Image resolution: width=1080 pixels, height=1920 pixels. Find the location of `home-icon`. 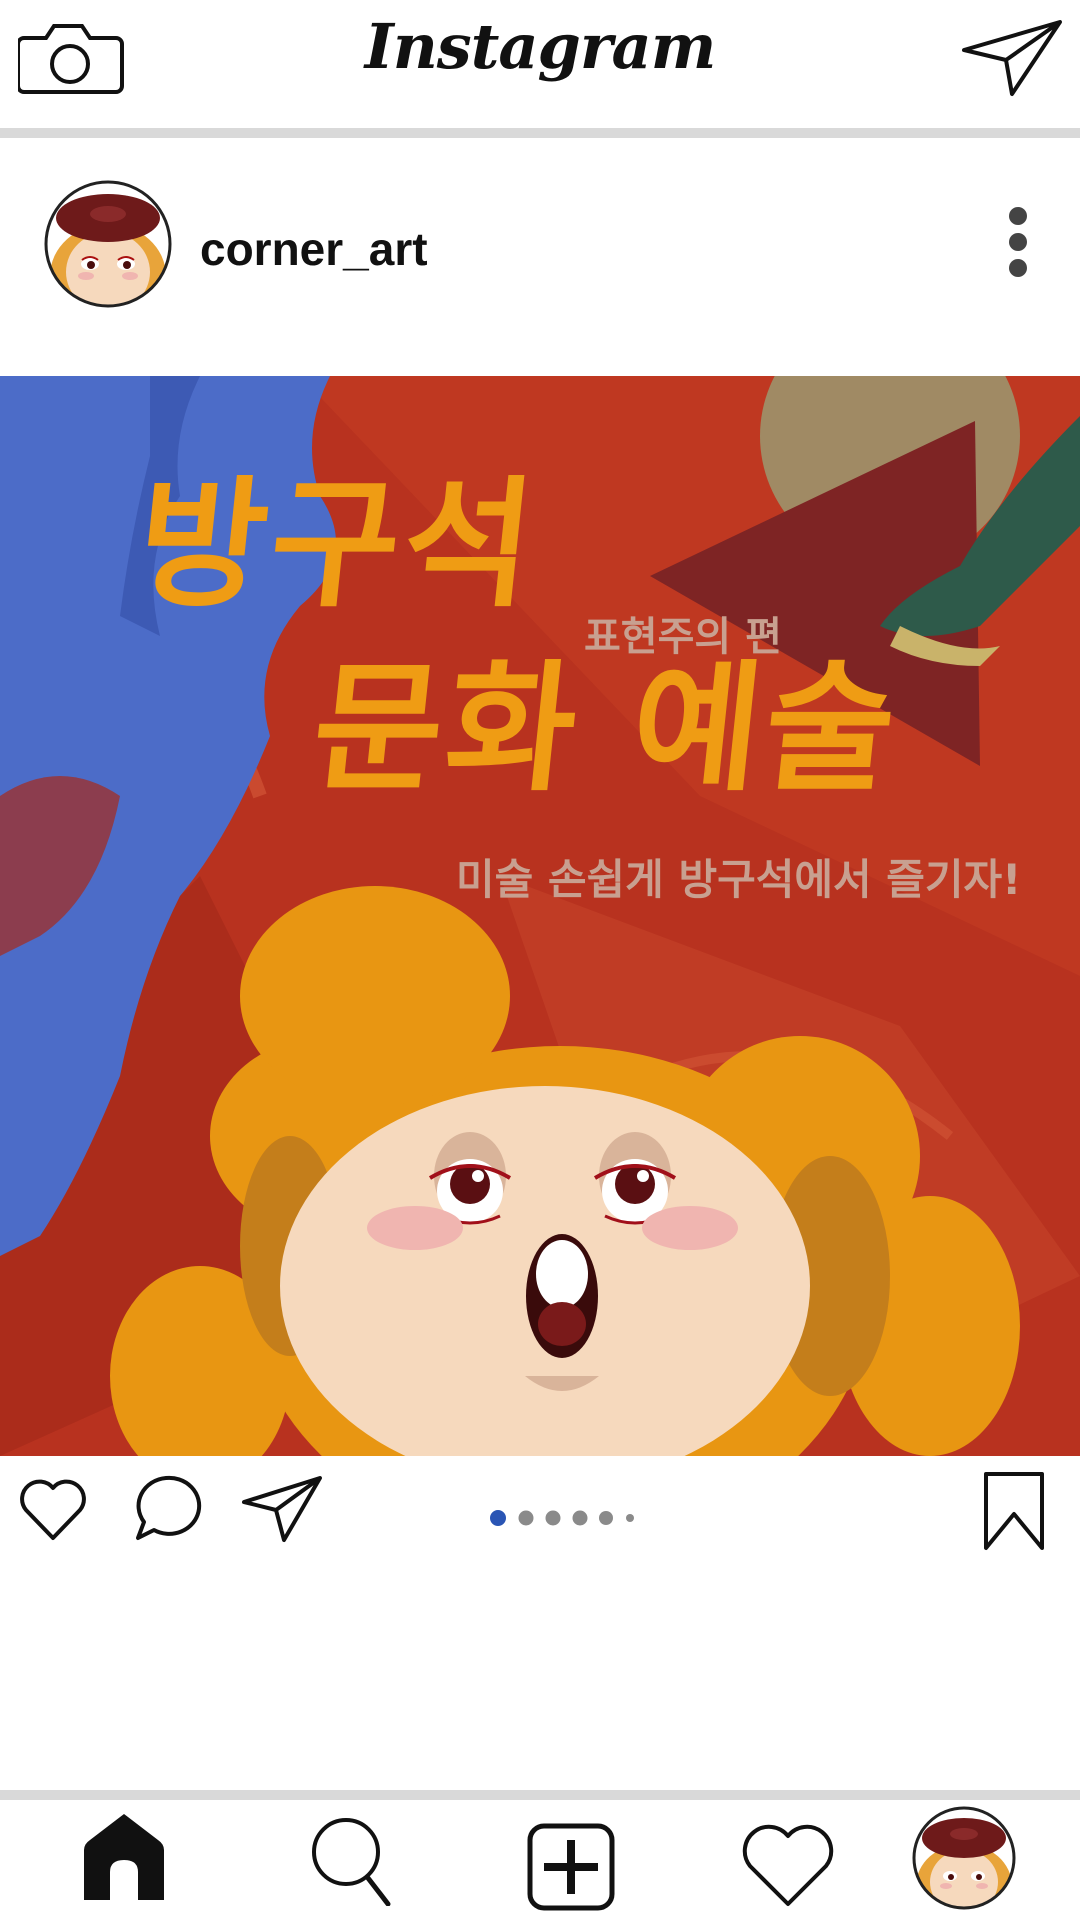

home-icon is located at coordinates (124, 1856).